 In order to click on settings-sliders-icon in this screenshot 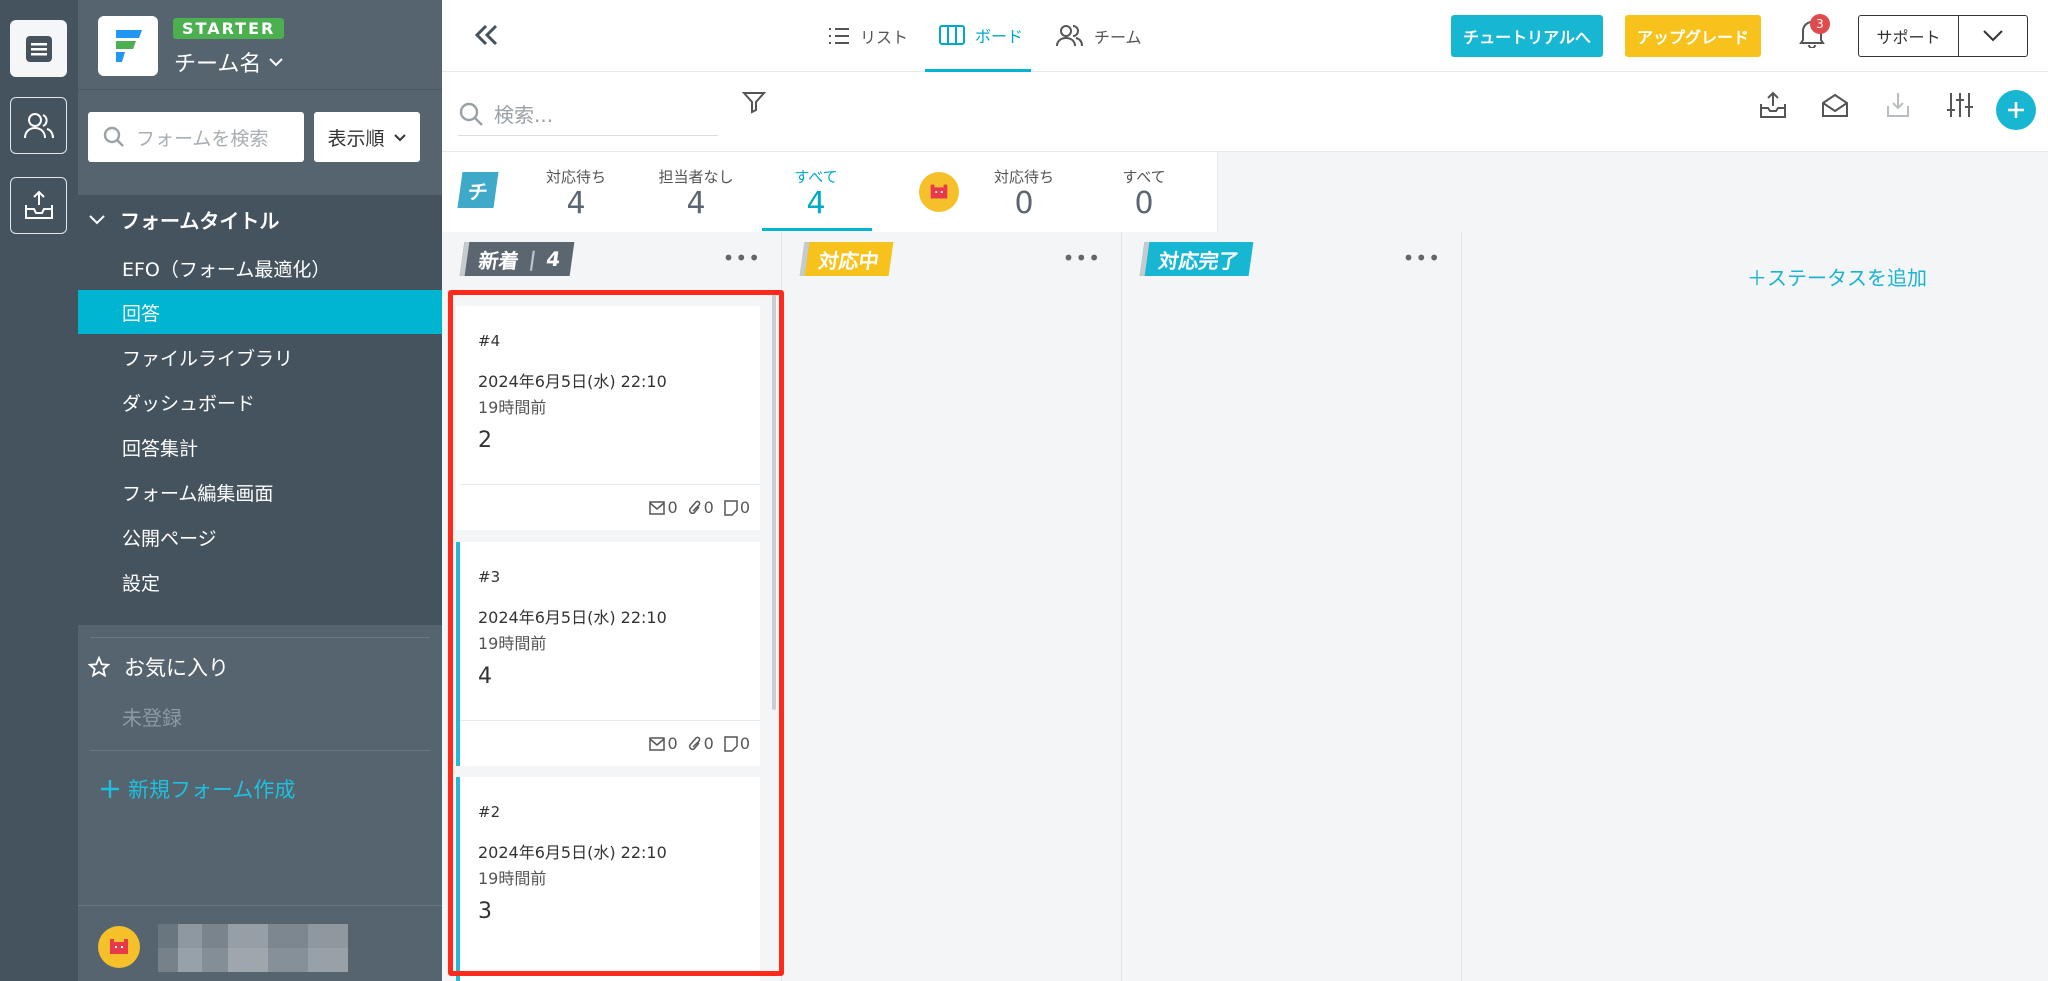, I will do `click(1960, 107)`.